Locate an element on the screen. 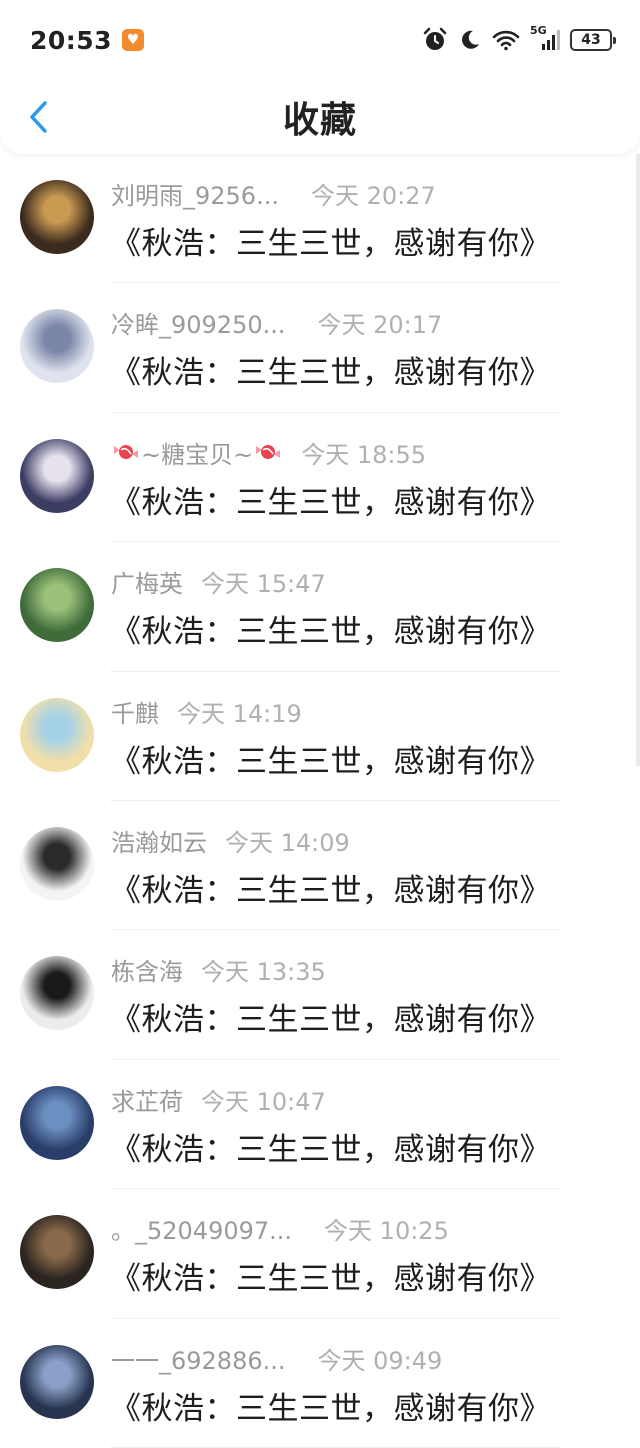 The image size is (640, 1448). list-item: 广梅英 今天 15:47 《秋浩：三生三世，感谢有你》 is located at coordinates (320, 607).